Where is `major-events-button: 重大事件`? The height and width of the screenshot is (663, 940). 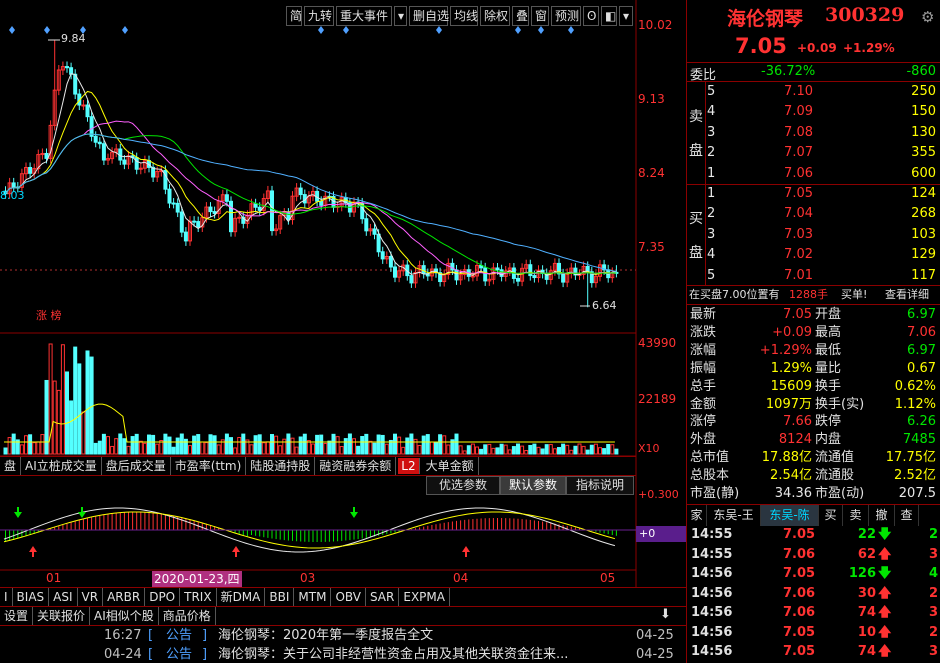
major-events-button: 重大事件 is located at coordinates (364, 16).